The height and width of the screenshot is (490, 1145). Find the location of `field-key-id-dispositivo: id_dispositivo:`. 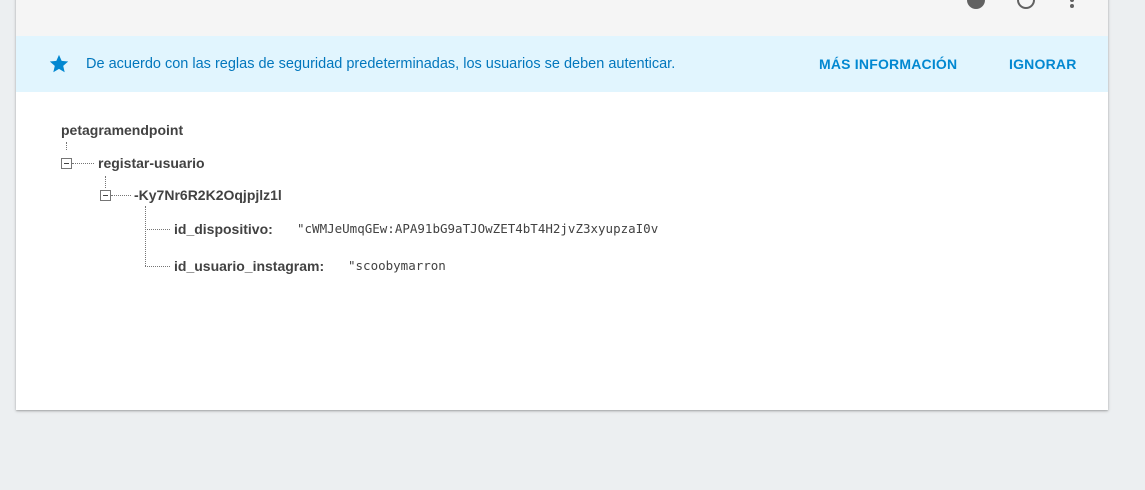

field-key-id-dispositivo: id_dispositivo: is located at coordinates (223, 229).